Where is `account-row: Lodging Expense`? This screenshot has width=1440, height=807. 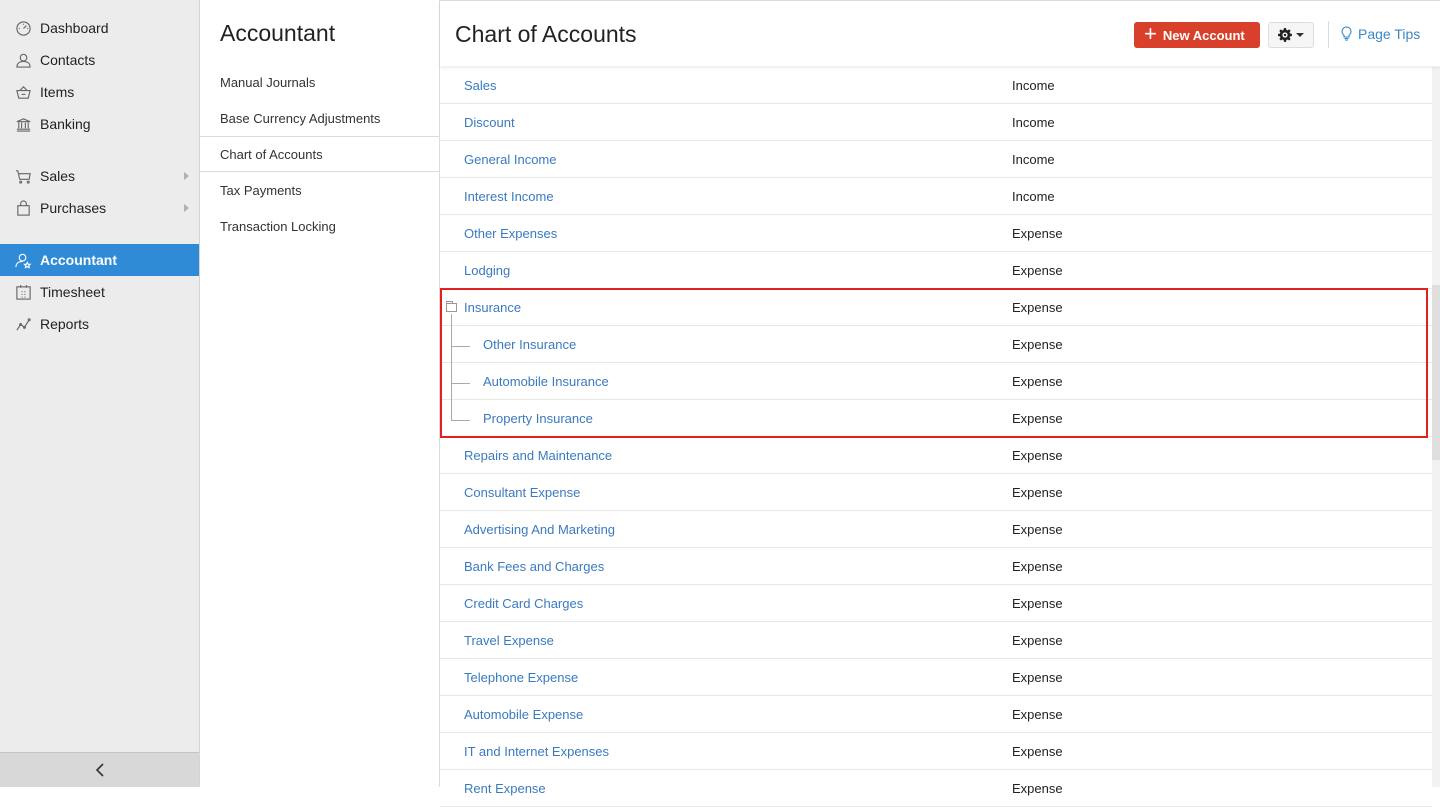
account-row: Lodging Expense is located at coordinates (936, 270).